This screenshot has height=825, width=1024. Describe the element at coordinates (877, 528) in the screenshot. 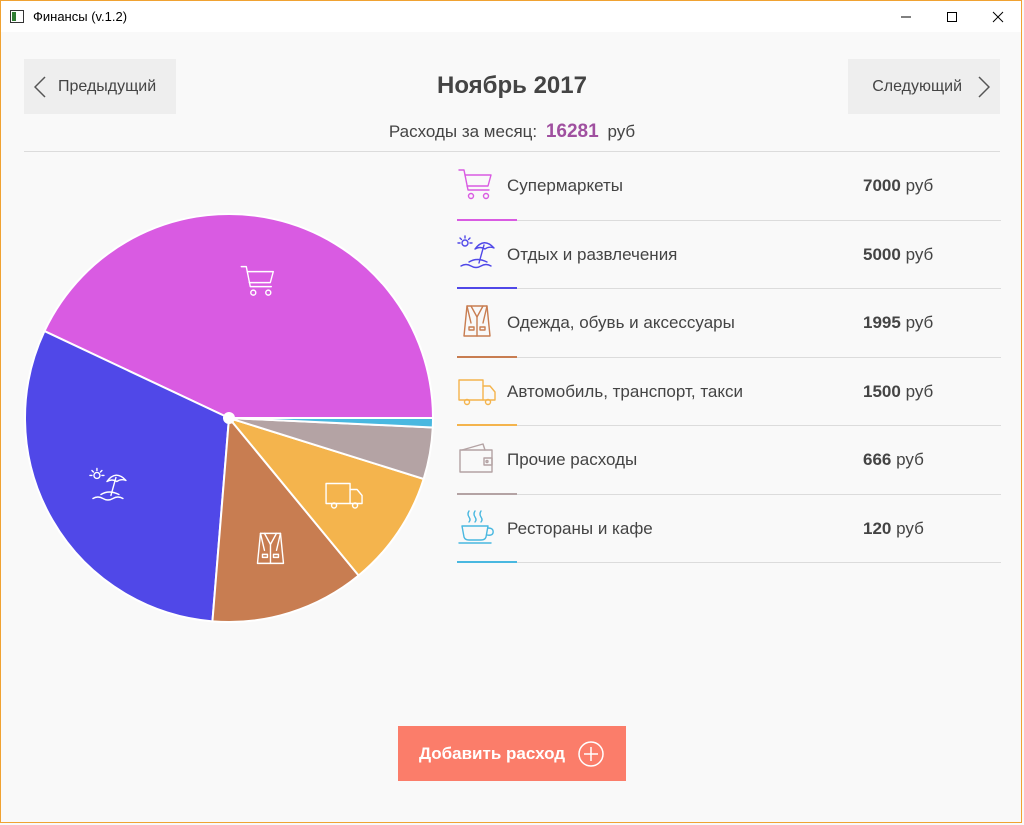

I see `amount-value: 120` at that location.